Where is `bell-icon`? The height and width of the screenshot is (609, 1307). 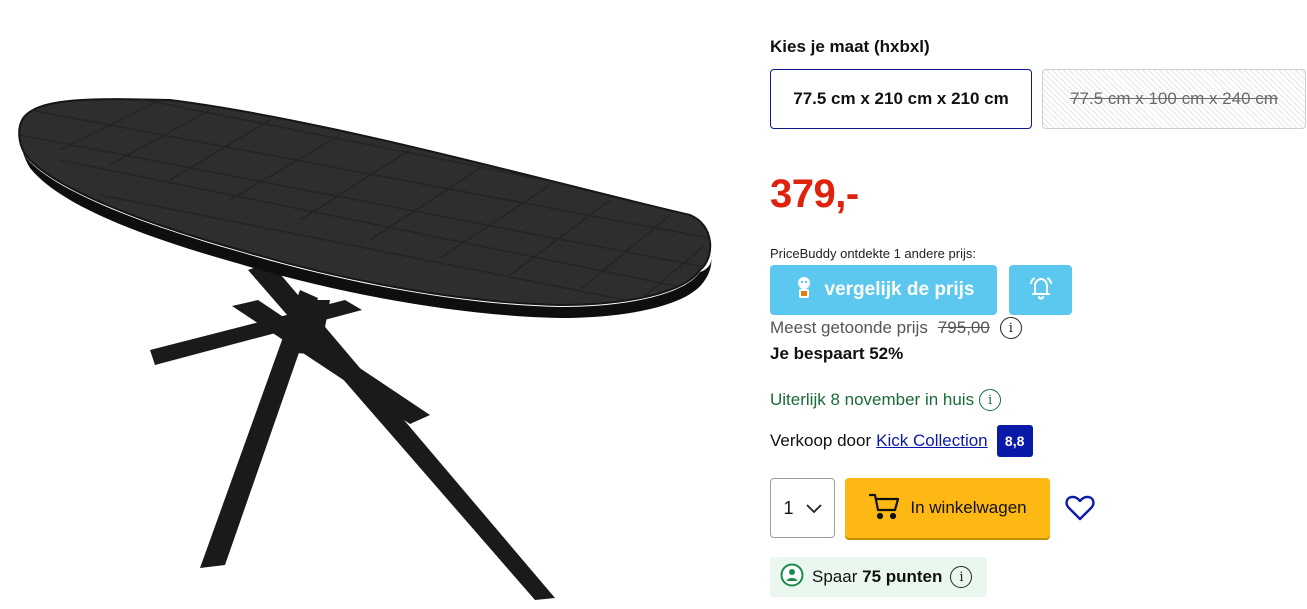 bell-icon is located at coordinates (1041, 290).